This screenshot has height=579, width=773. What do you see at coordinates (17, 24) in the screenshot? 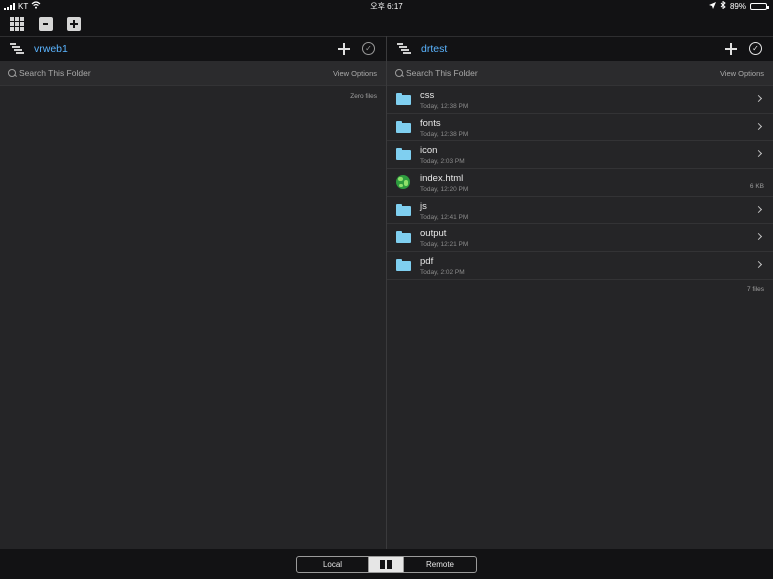
I see `grid-icon` at bounding box center [17, 24].